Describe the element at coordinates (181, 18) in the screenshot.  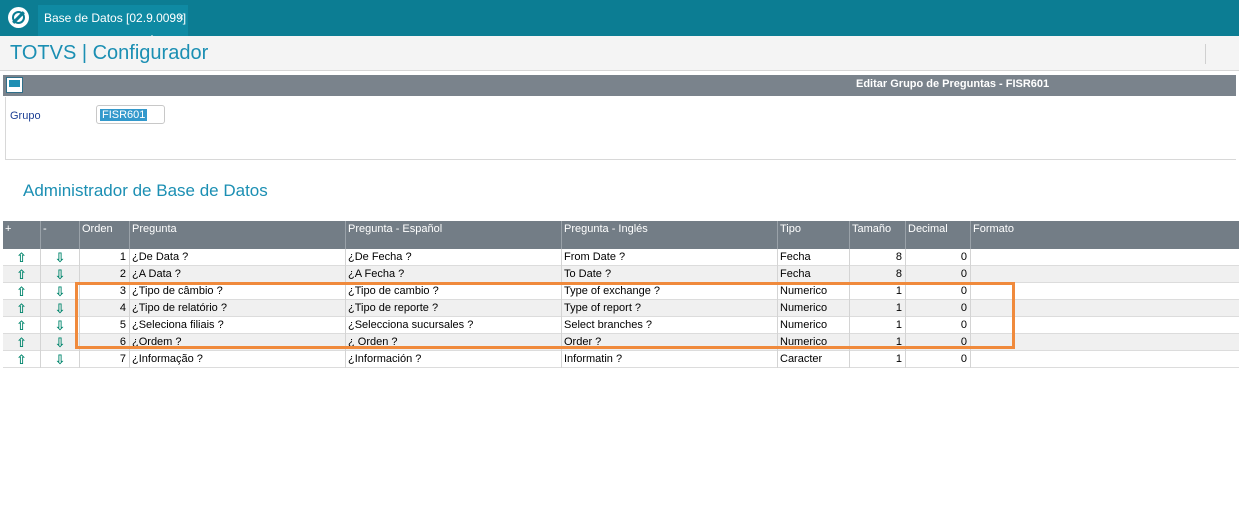
I see `close-icon: ×` at that location.